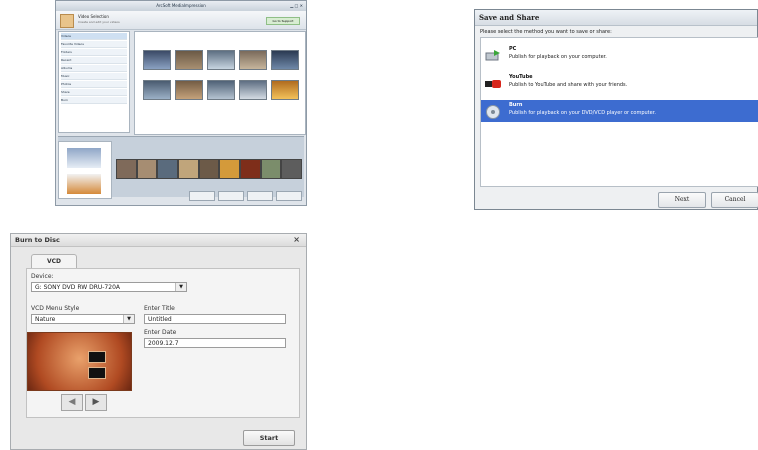  Describe the element at coordinates (516, 105) in the screenshot. I see `option-title: Burn` at that location.